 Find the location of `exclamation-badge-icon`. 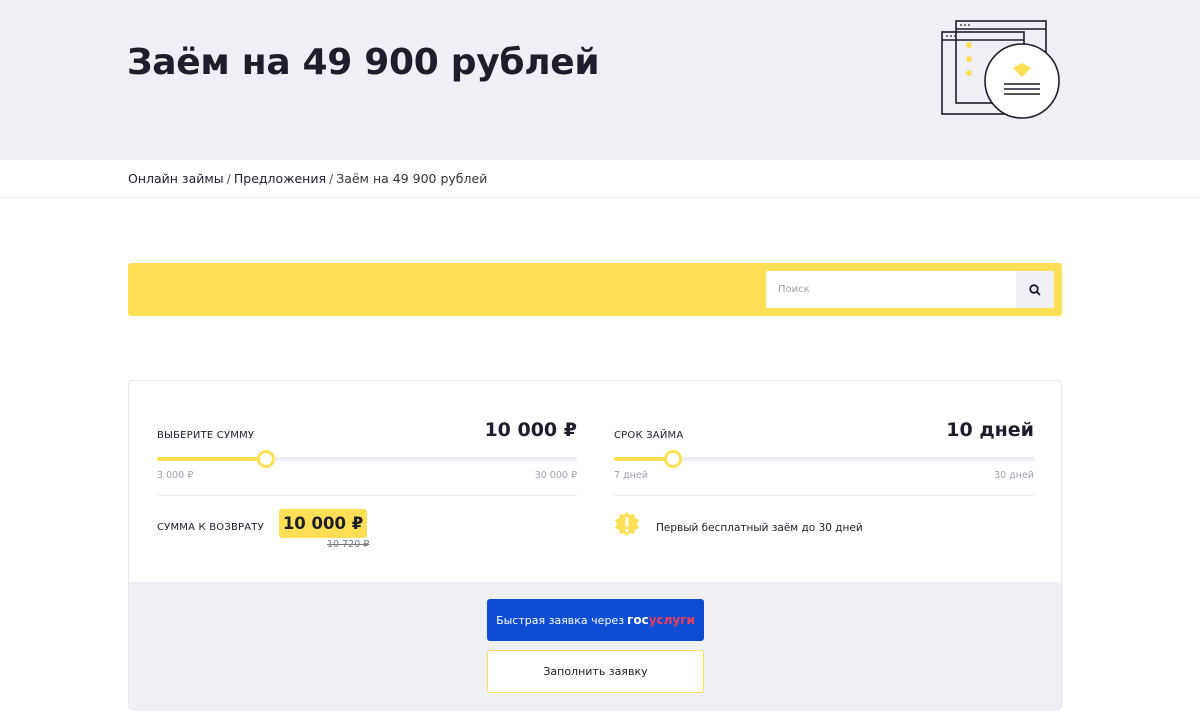

exclamation-badge-icon is located at coordinates (627, 524).